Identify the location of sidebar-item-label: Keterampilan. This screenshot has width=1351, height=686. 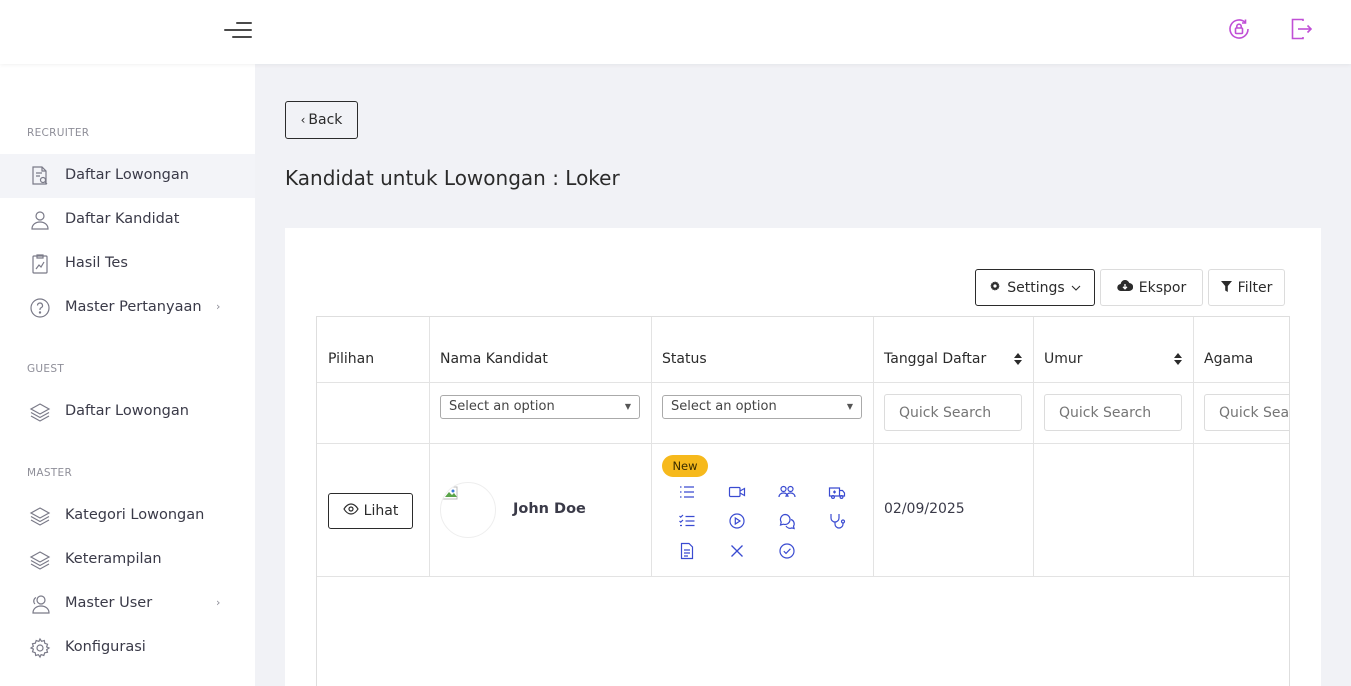
(113, 559).